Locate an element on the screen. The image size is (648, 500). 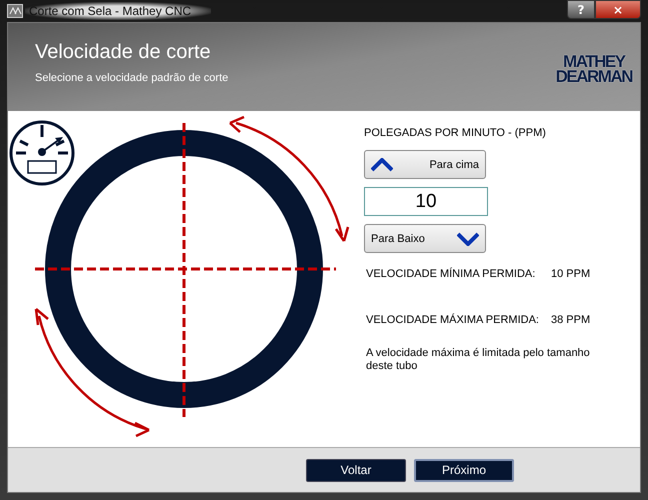
logo-text: MATHEY is located at coordinates (594, 61).